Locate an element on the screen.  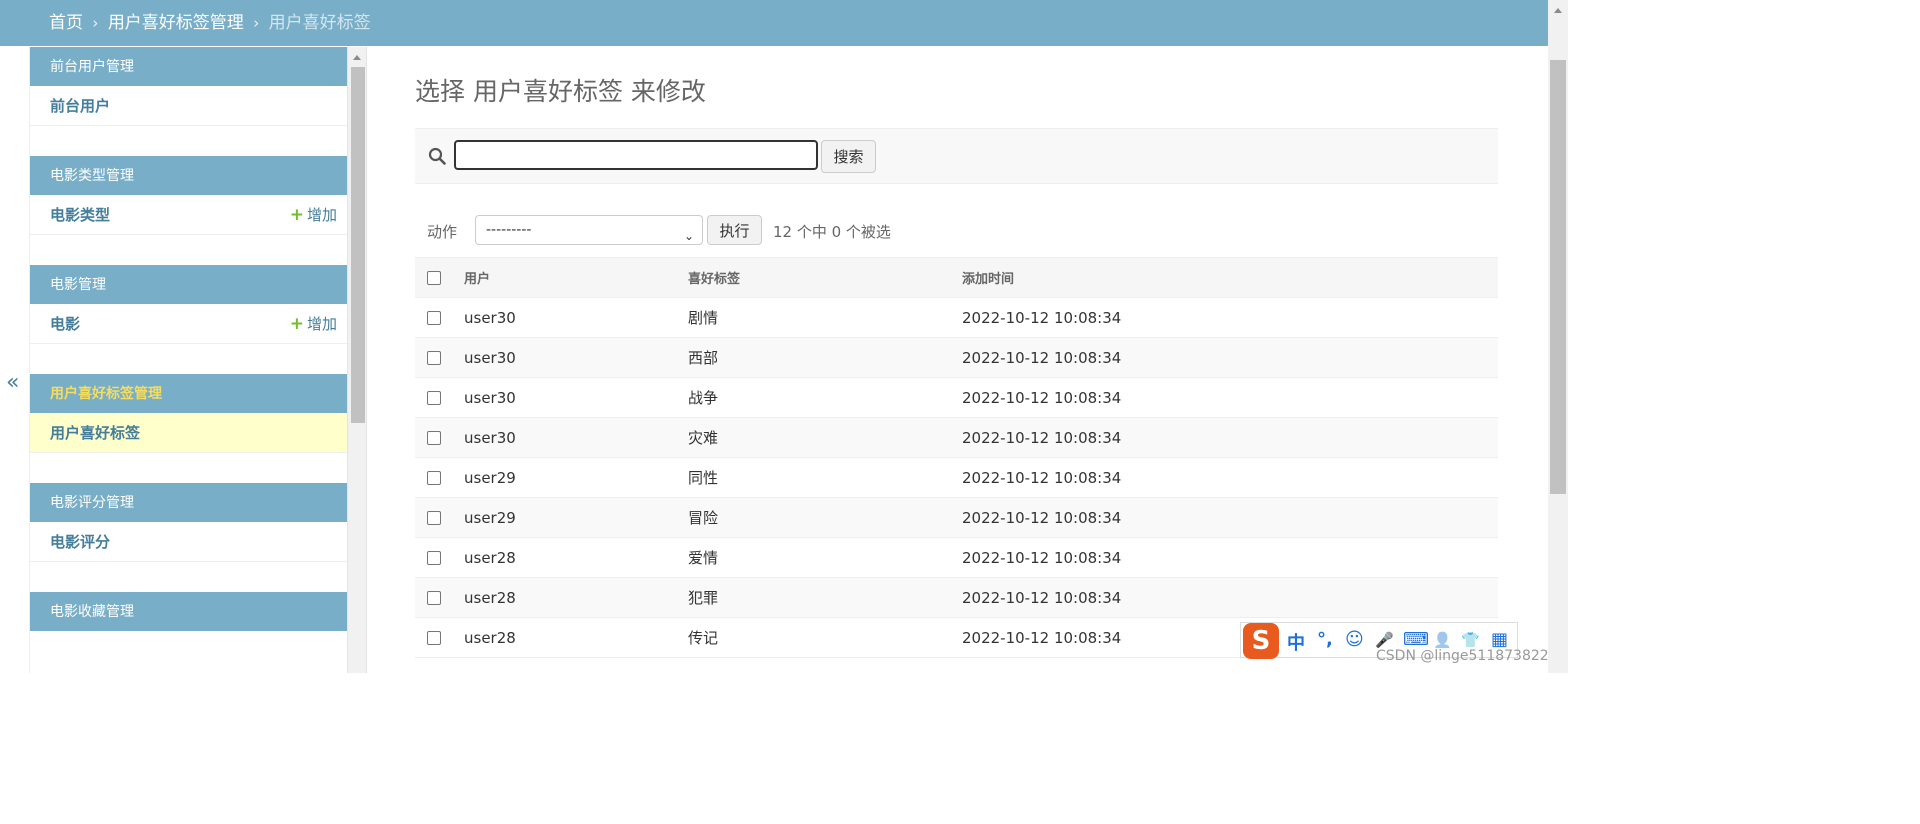
sidebar-item-label: 前台用户 is located at coordinates (80, 106).